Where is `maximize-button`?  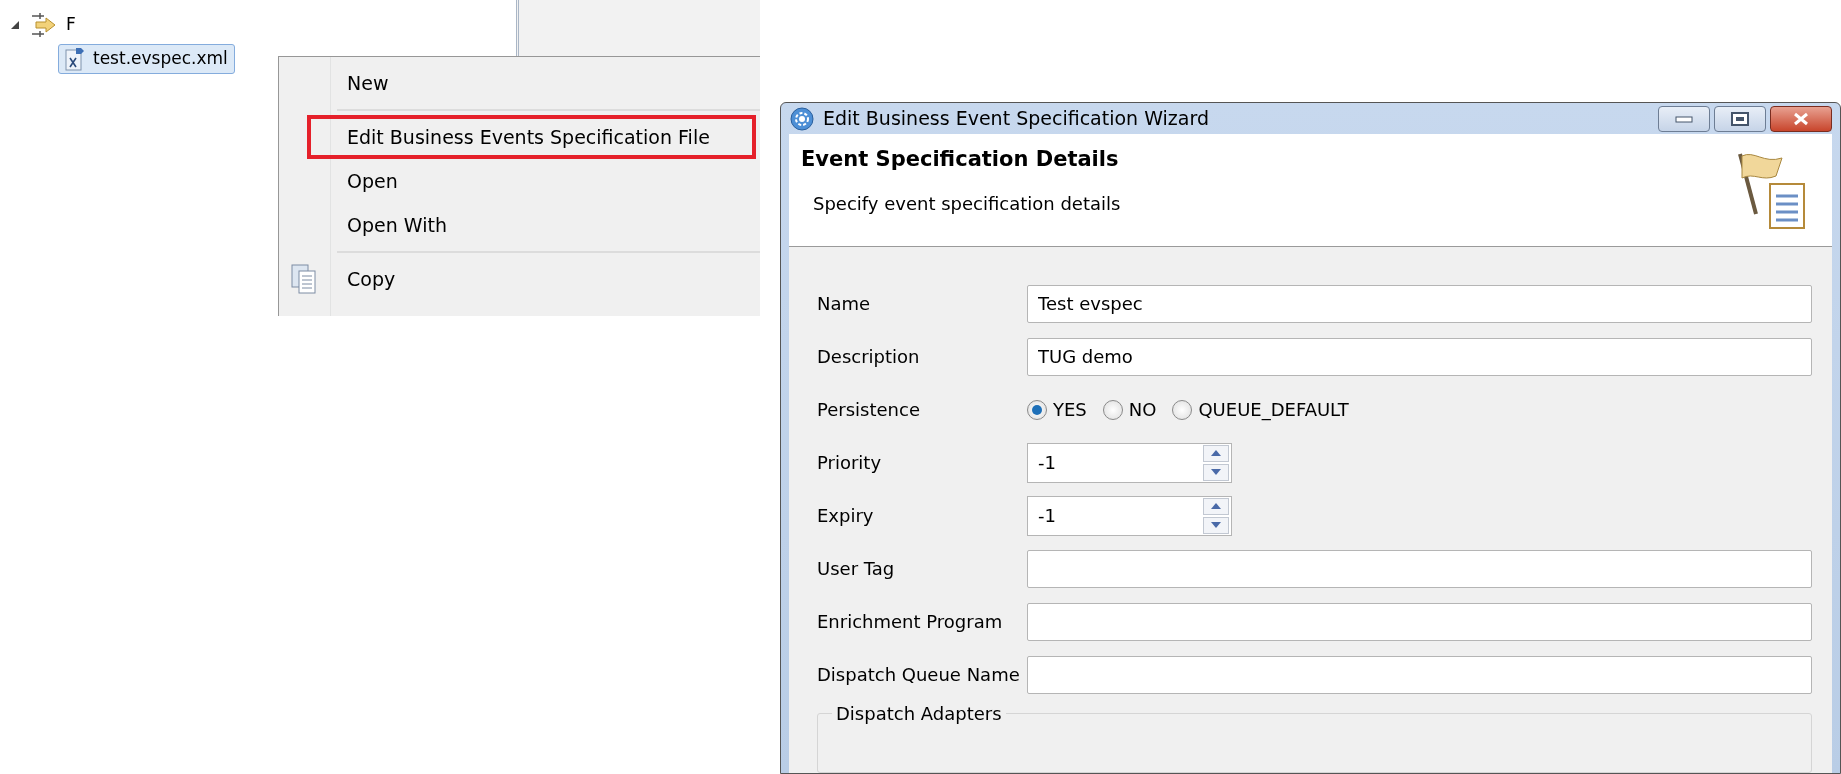 maximize-button is located at coordinates (1740, 118).